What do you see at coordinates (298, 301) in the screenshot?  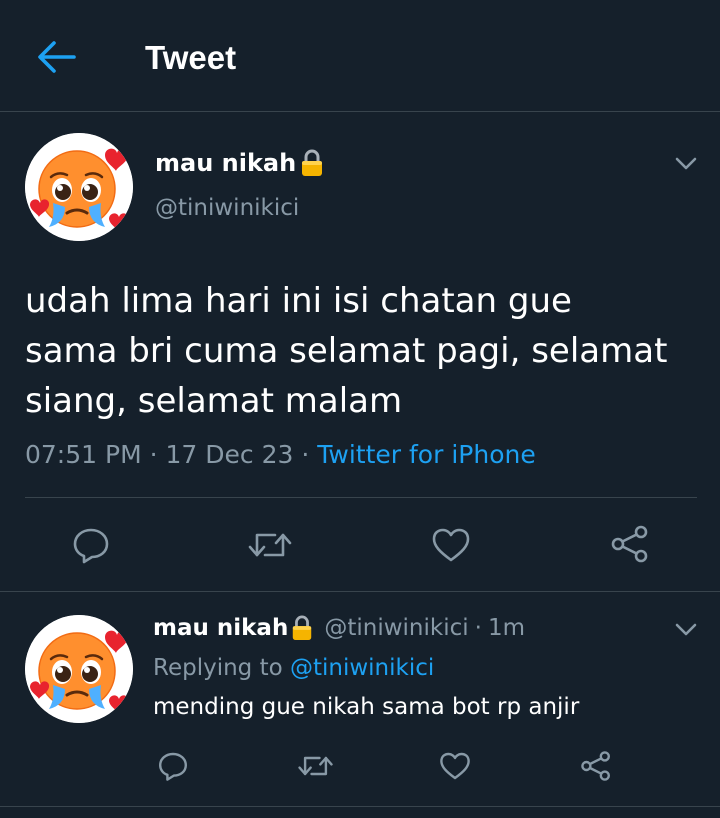 I see `tweet-text-line: udah lima hari ini isi chatan gue` at bounding box center [298, 301].